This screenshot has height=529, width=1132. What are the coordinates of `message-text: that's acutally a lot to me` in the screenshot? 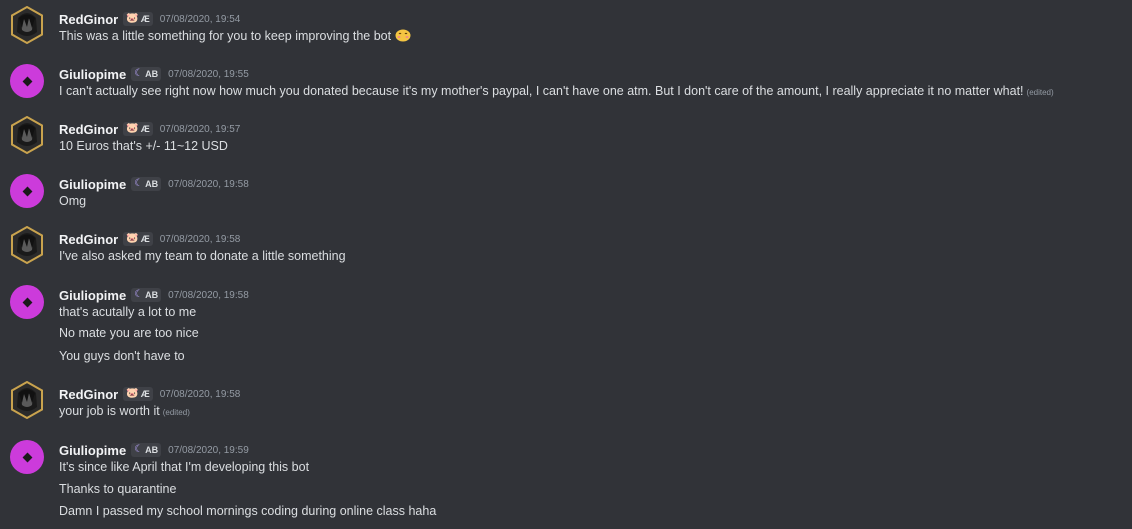 It's located at (128, 311).